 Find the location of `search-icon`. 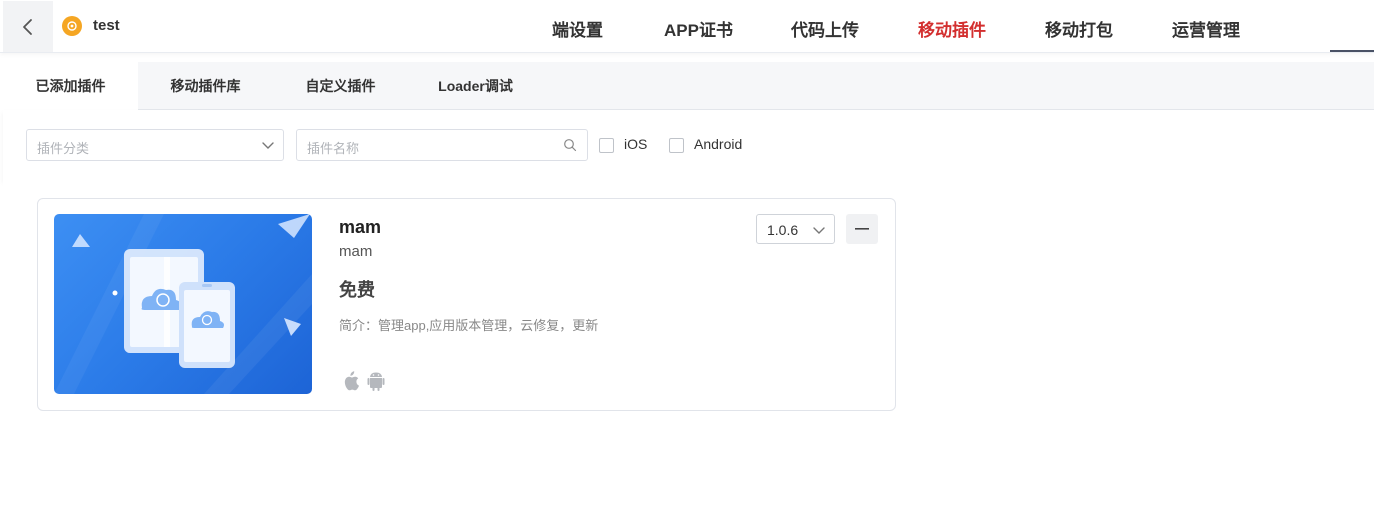

search-icon is located at coordinates (570, 145).